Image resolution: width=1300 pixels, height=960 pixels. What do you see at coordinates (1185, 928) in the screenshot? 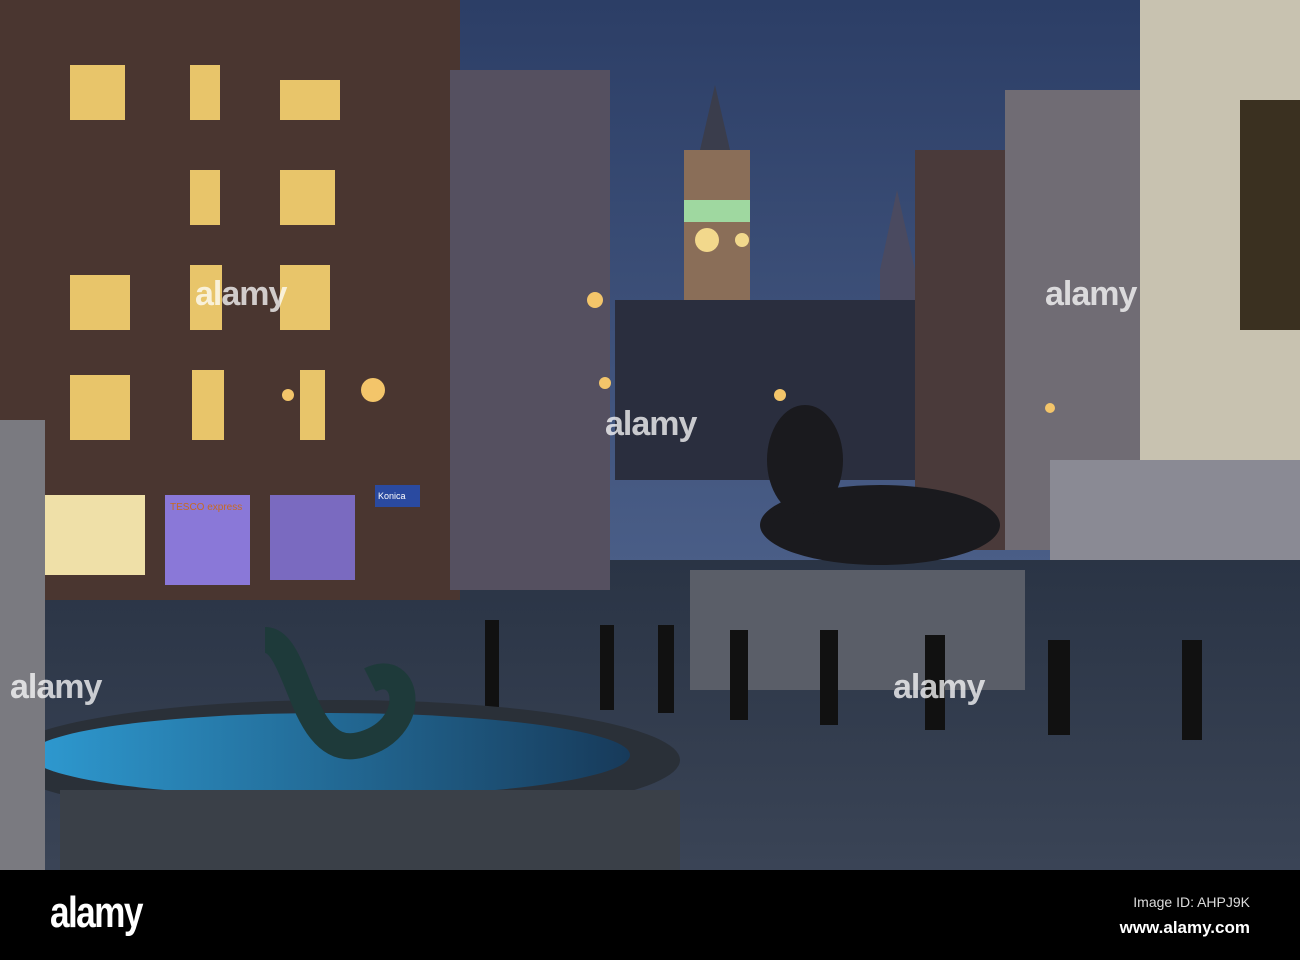
I see `website-link: www.alamy.com` at bounding box center [1185, 928].